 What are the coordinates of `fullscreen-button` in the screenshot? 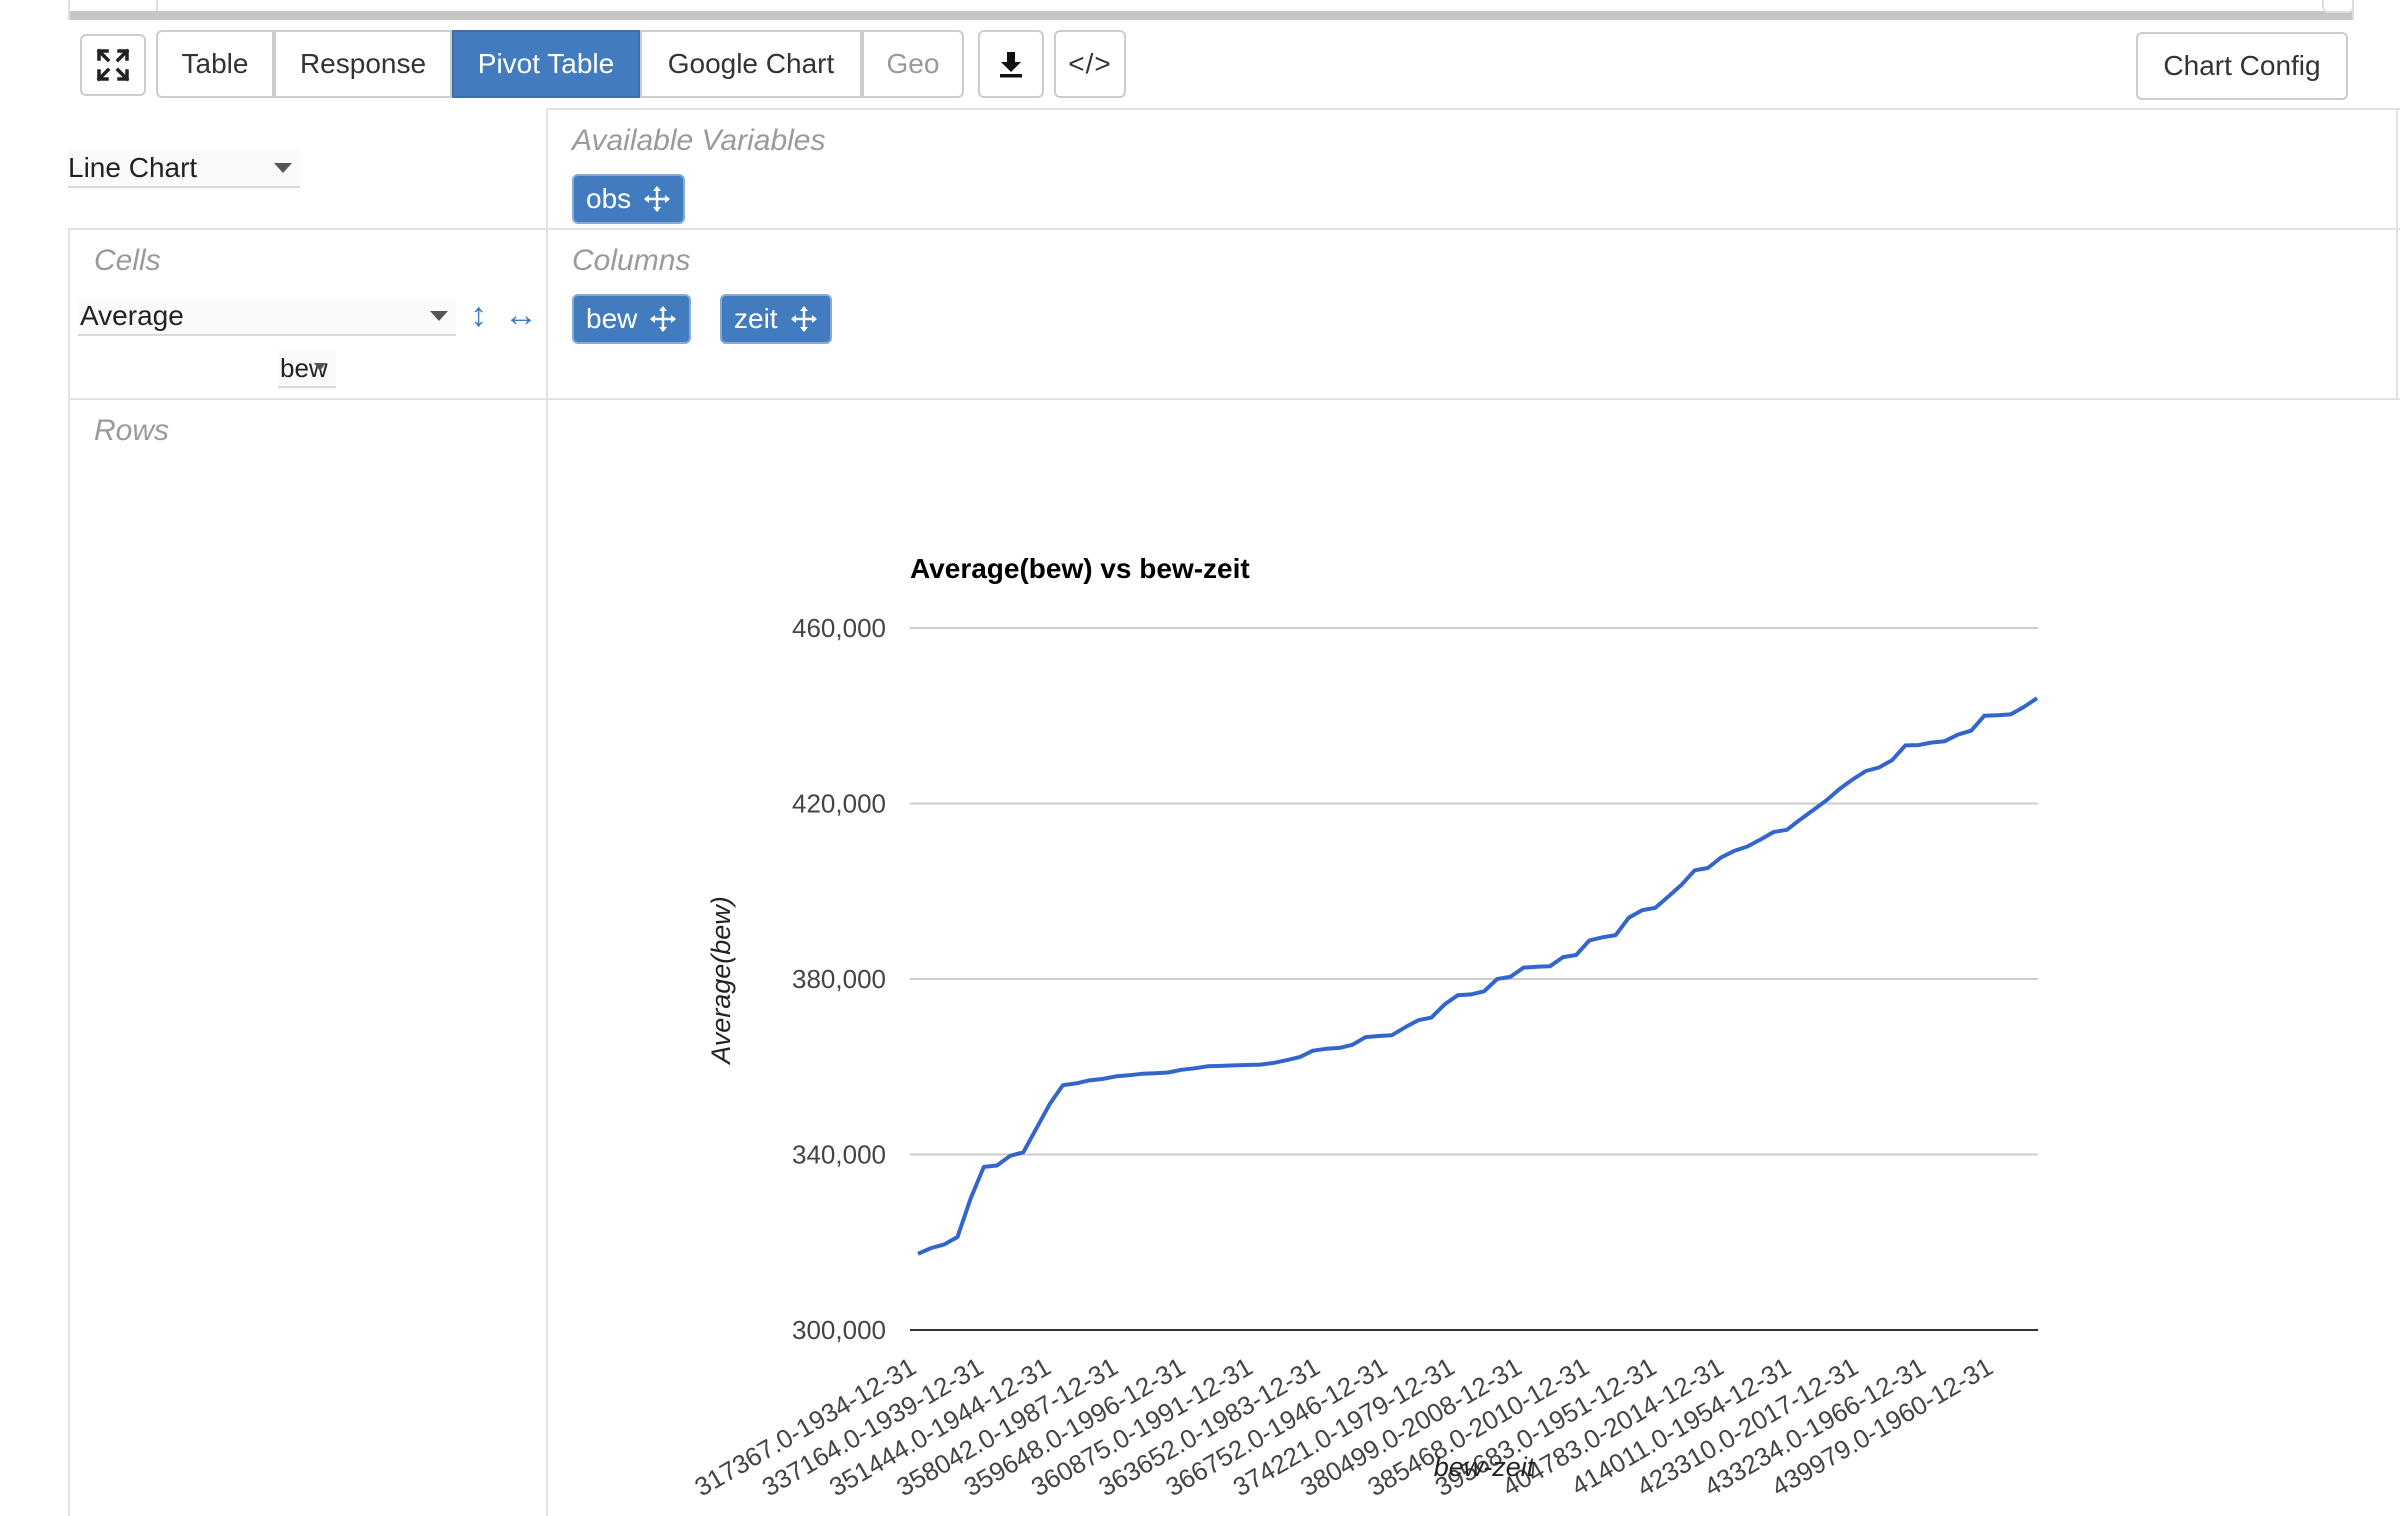 It's located at (113, 65).